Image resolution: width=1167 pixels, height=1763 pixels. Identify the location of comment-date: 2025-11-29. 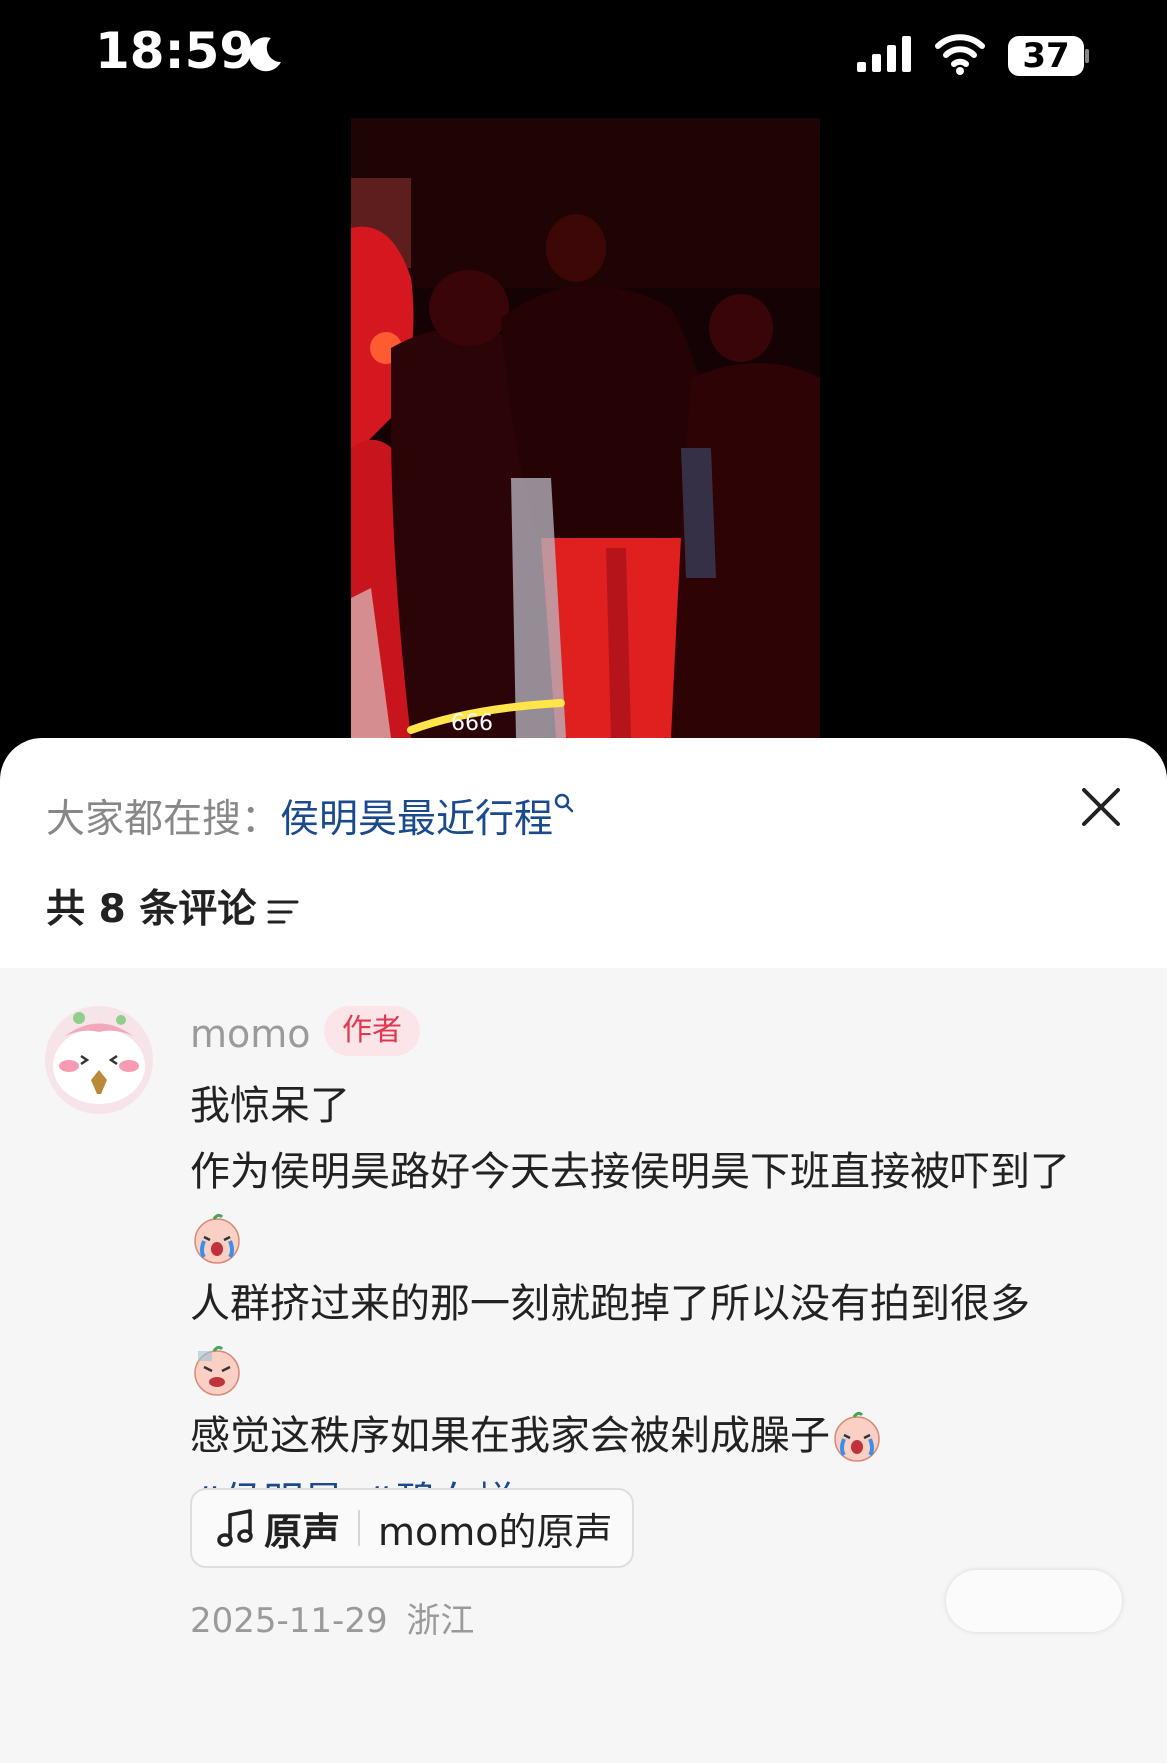
(289, 1621).